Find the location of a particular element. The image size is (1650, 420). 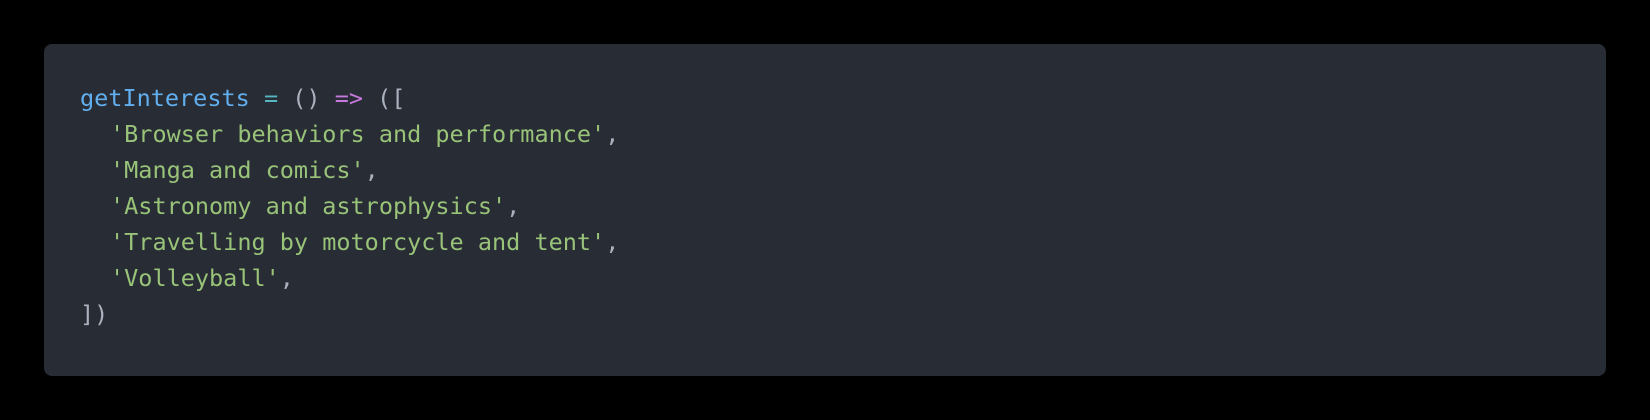

string-literal: 'Manga and comics' is located at coordinates (237, 170).